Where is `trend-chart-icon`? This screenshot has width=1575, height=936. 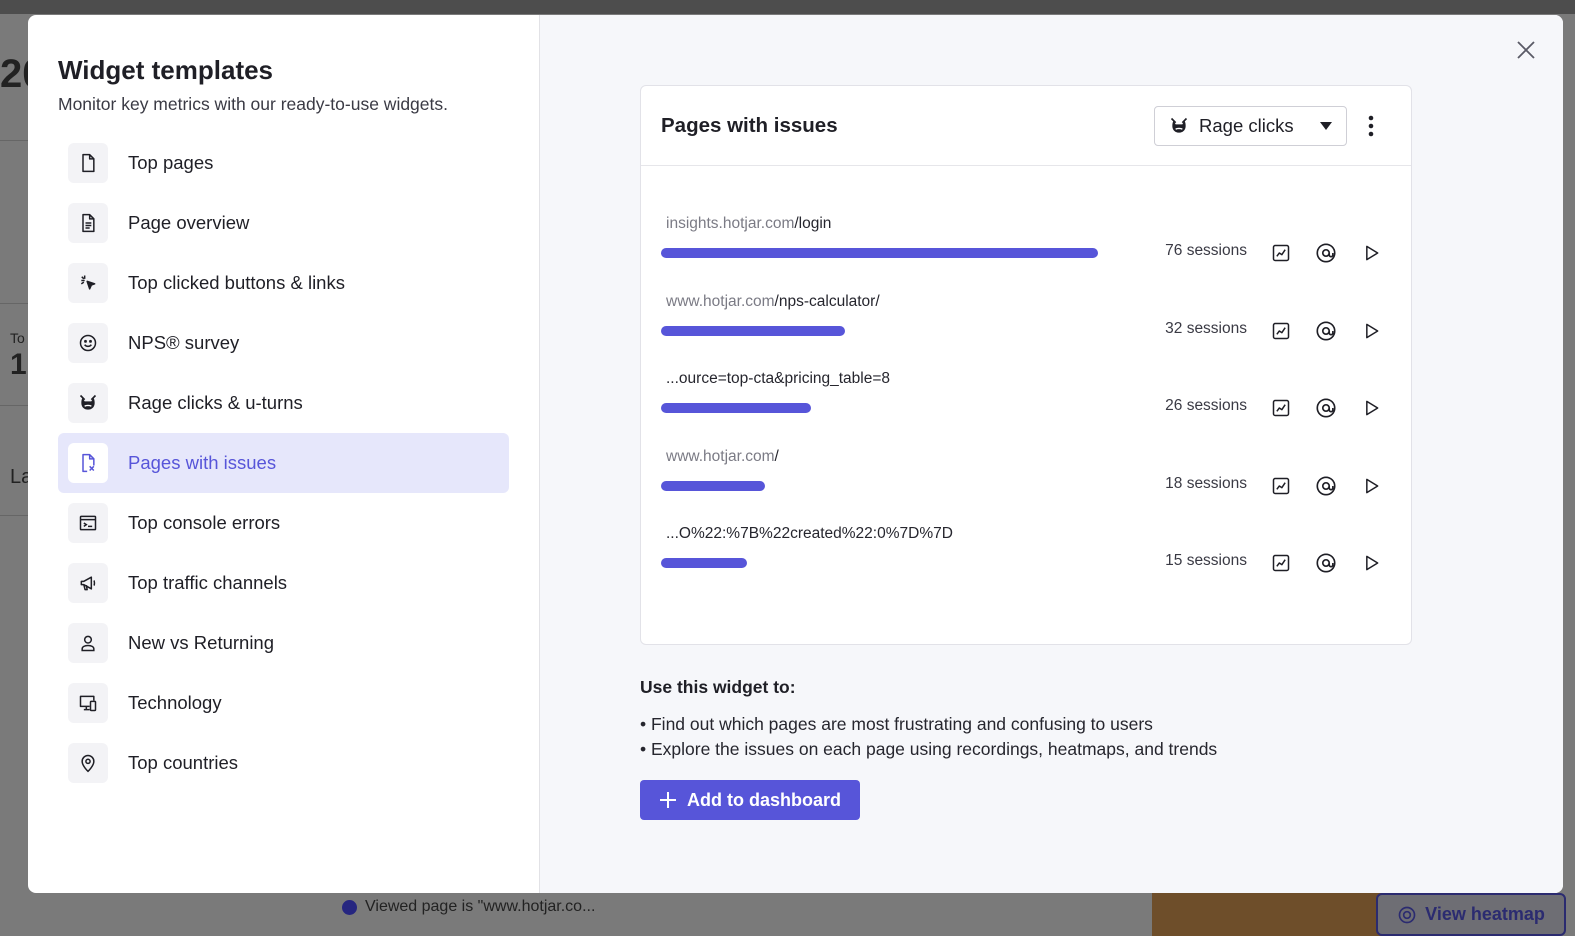
trend-chart-icon is located at coordinates (1281, 253).